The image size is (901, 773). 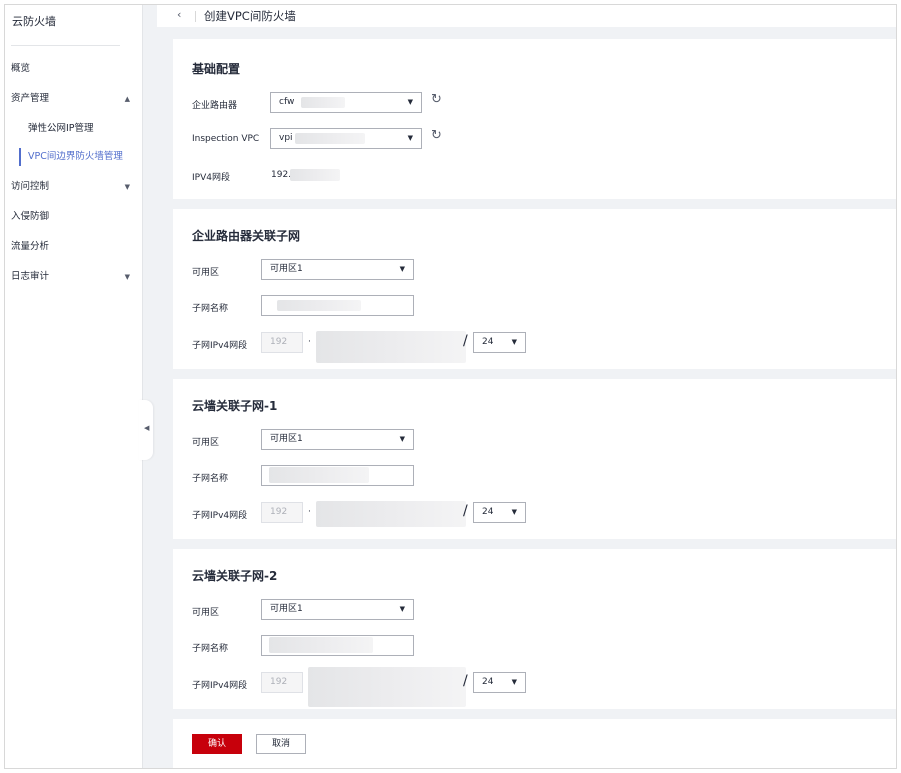 I want to click on sidebar-item-access-control: 访问控制 ▼, so click(x=73, y=187).